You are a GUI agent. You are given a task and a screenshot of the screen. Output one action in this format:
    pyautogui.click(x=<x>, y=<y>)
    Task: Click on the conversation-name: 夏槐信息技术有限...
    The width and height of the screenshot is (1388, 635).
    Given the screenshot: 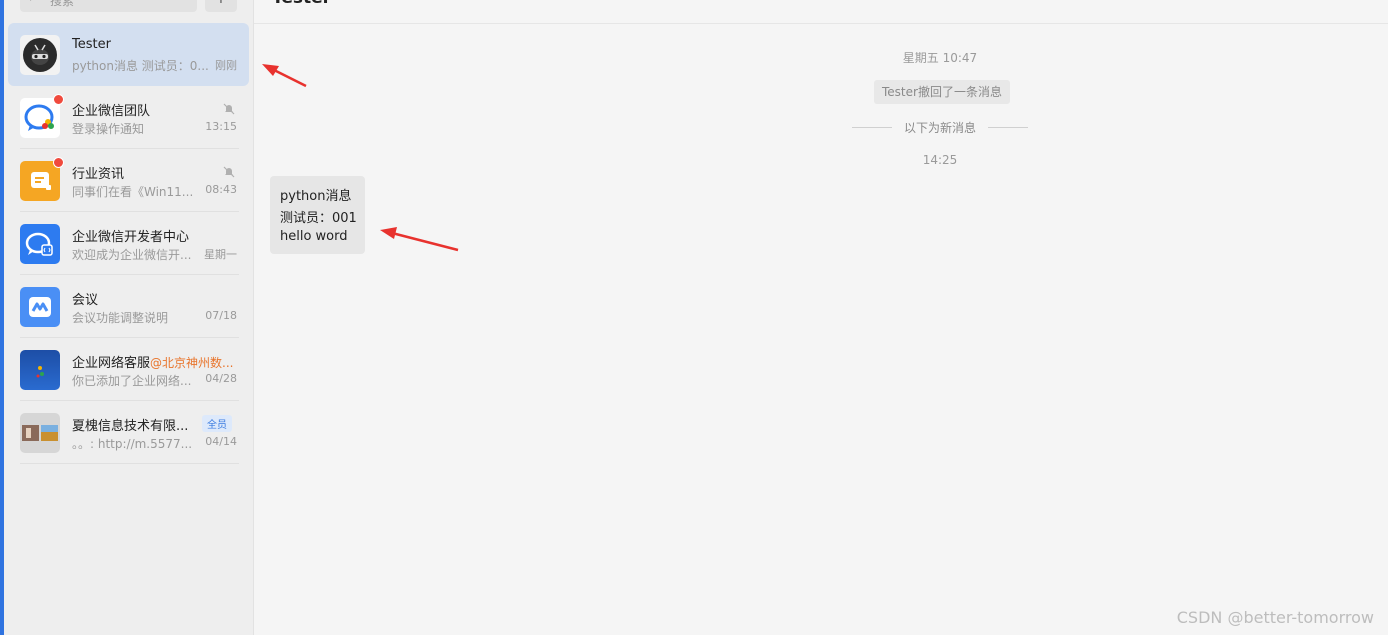 What is the action you would take?
    pyautogui.click(x=130, y=426)
    